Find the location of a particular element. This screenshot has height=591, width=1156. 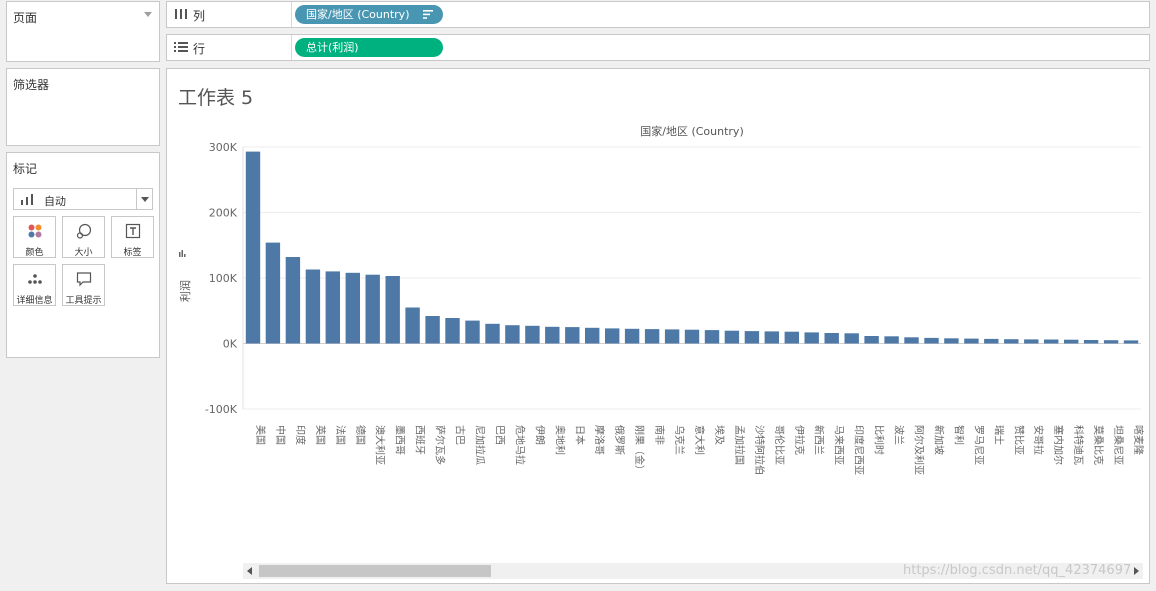

detail-icon is located at coordinates (35, 279).